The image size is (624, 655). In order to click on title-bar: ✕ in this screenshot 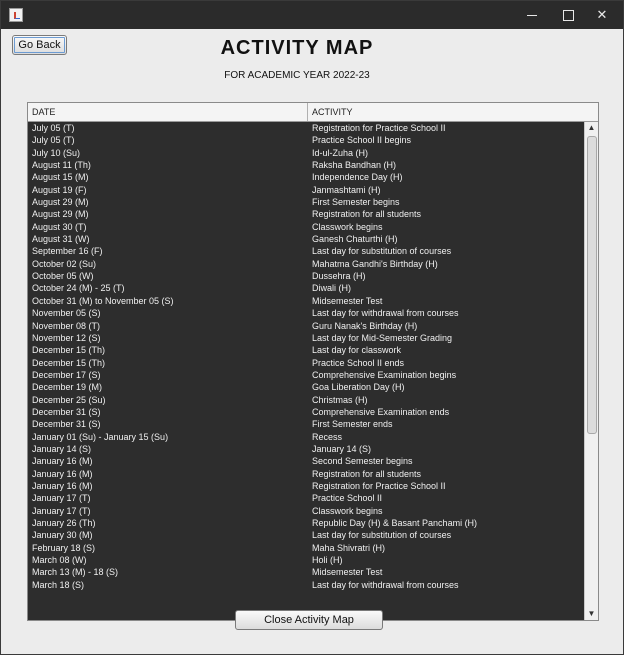, I will do `click(312, 15)`.